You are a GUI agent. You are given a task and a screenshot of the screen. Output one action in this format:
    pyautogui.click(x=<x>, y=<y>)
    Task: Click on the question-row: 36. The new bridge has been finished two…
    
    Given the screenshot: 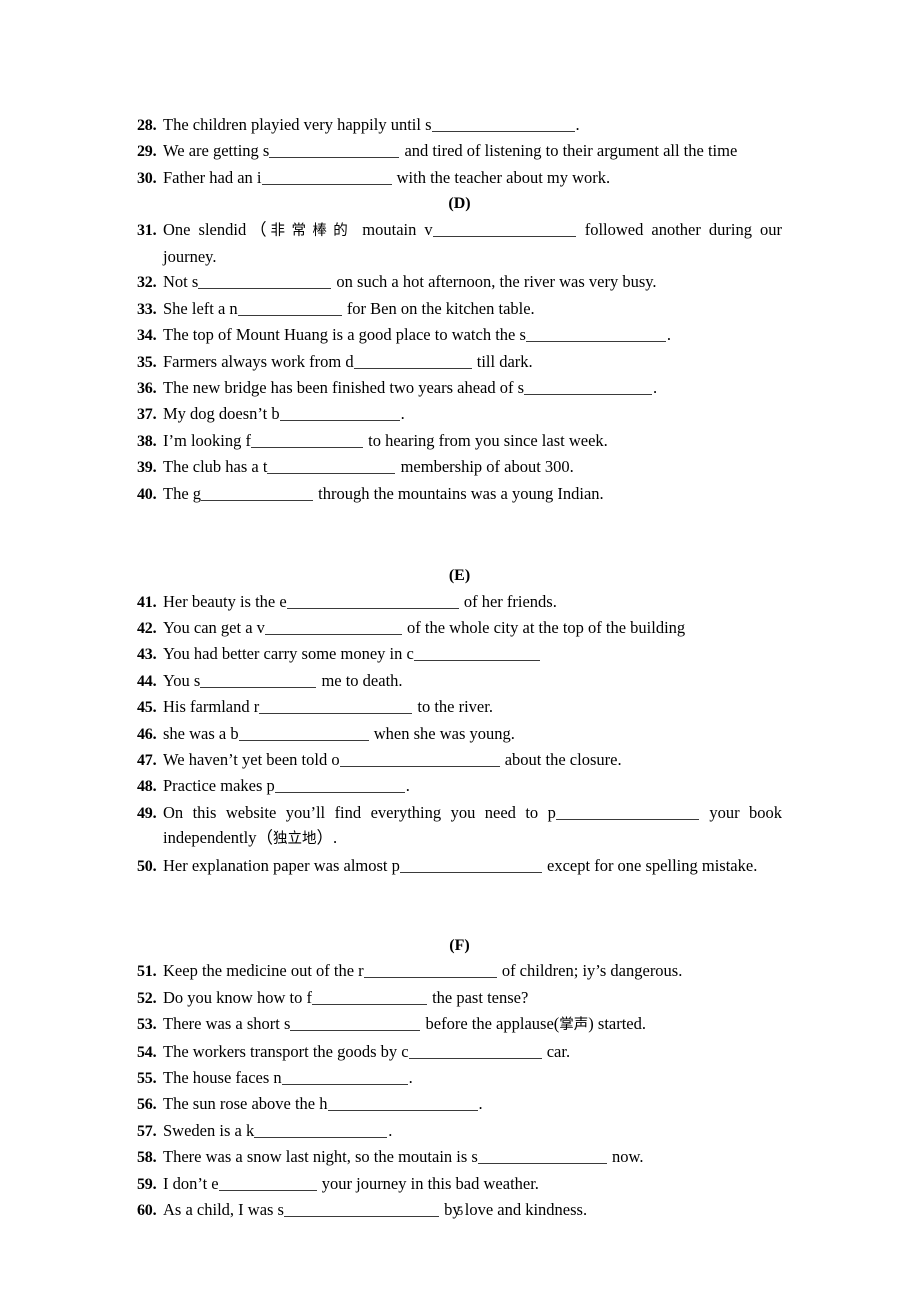 What is the action you would take?
    pyautogui.click(x=459, y=388)
    